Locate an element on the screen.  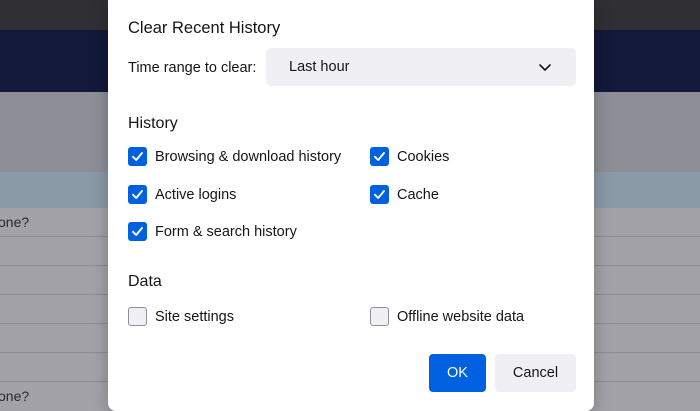
checkbox-form-search-history: Form & search history is located at coordinates (212, 231).